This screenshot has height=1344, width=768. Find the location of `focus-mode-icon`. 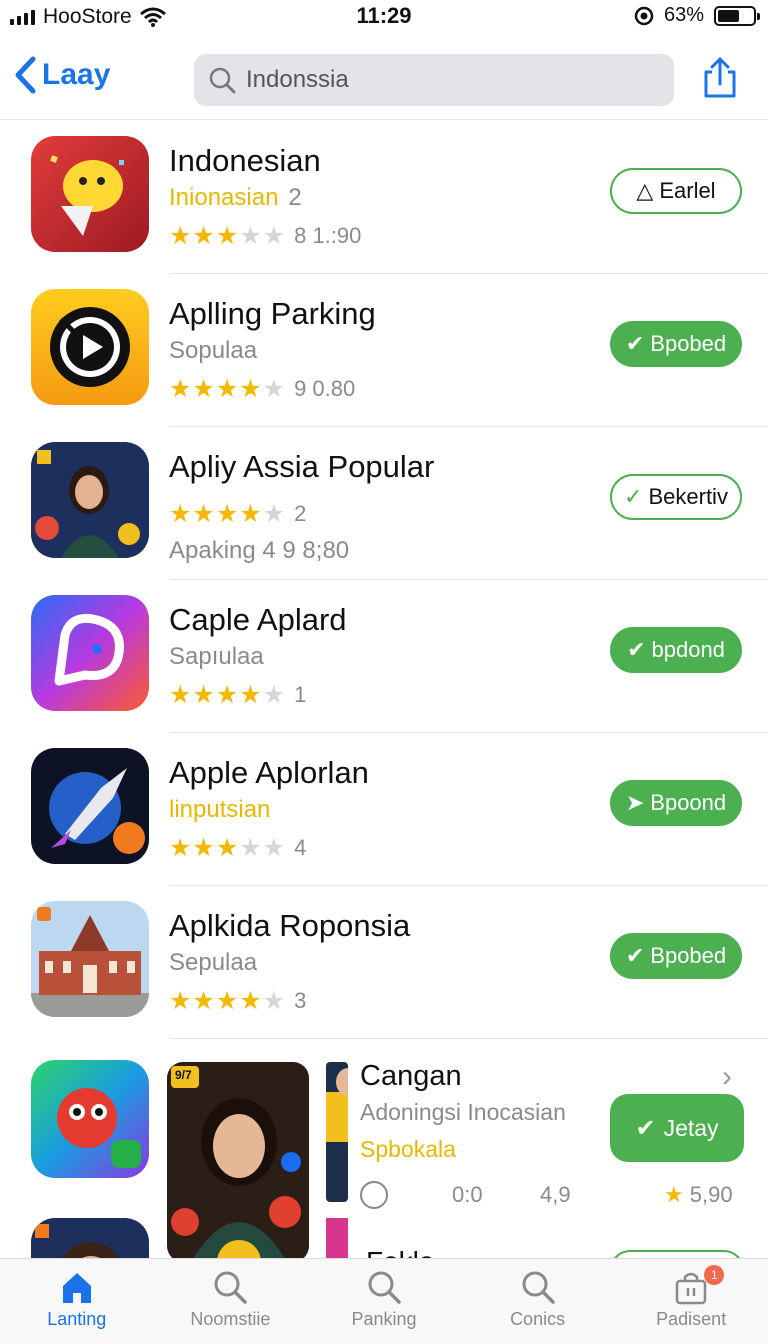

focus-mode-icon is located at coordinates (644, 15).